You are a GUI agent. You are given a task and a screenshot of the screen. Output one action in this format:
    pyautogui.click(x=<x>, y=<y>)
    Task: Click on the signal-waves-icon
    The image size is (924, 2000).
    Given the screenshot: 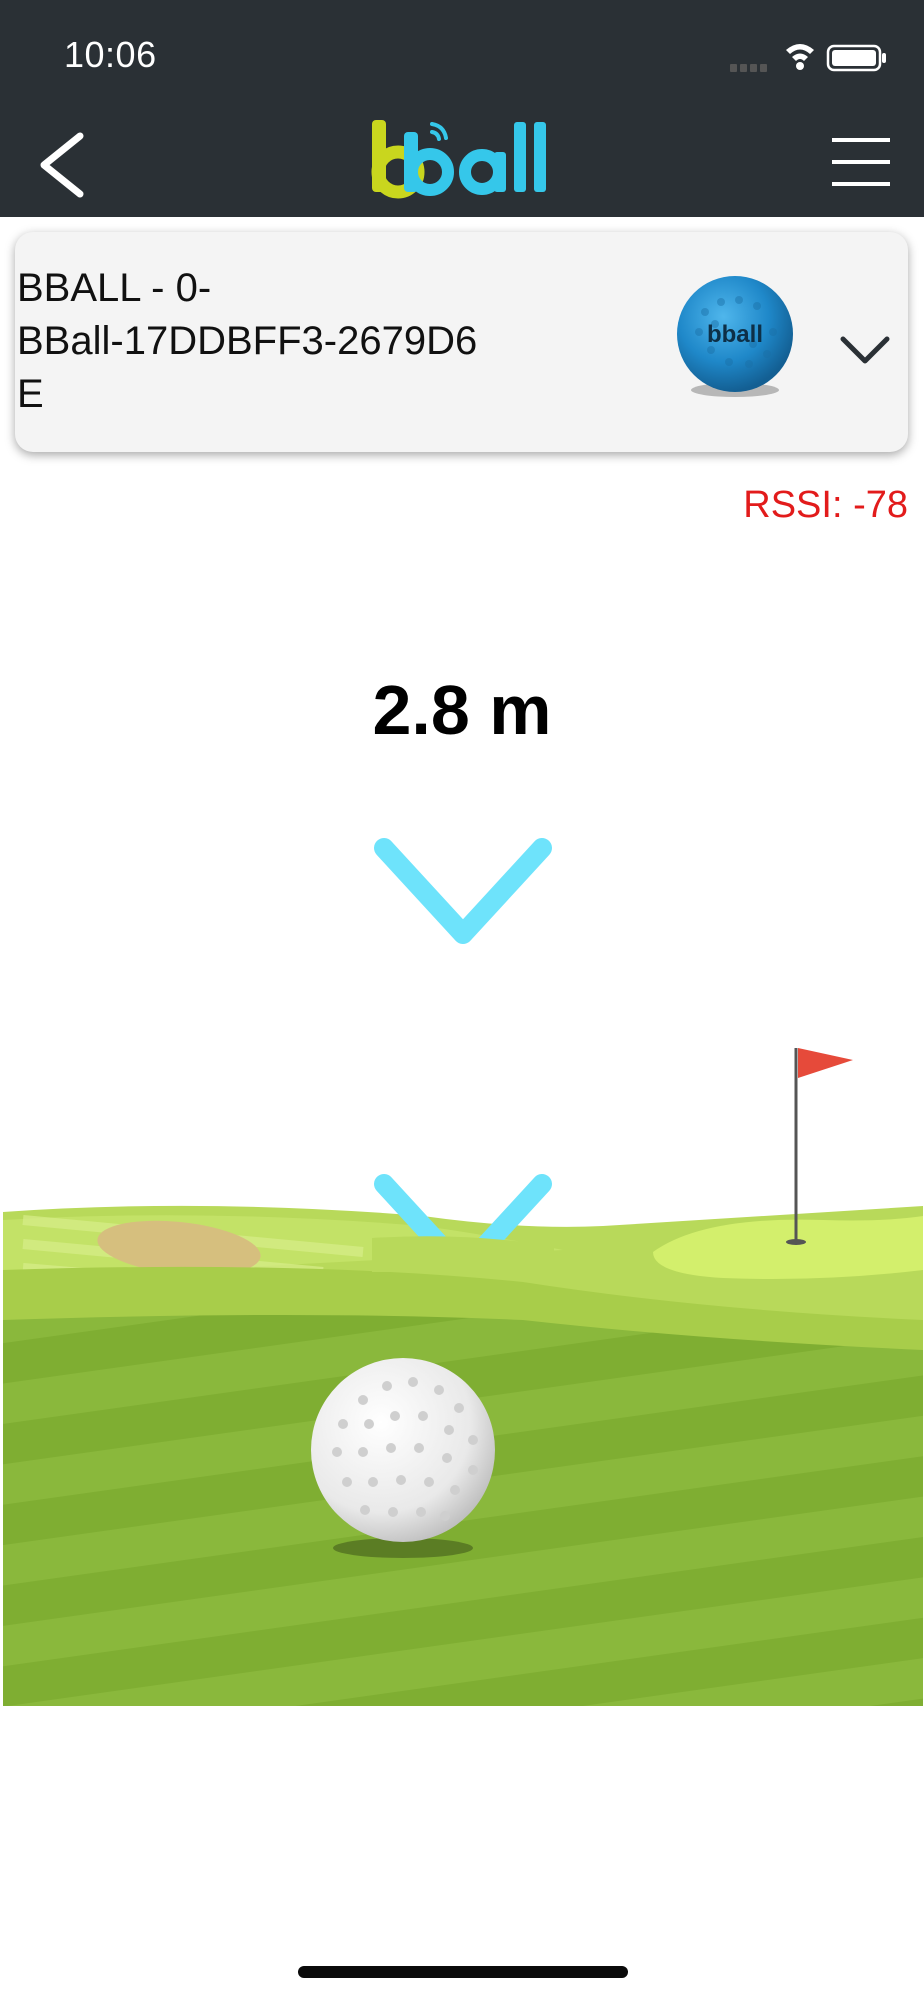 What is the action you would take?
    pyautogui.click(x=439, y=131)
    